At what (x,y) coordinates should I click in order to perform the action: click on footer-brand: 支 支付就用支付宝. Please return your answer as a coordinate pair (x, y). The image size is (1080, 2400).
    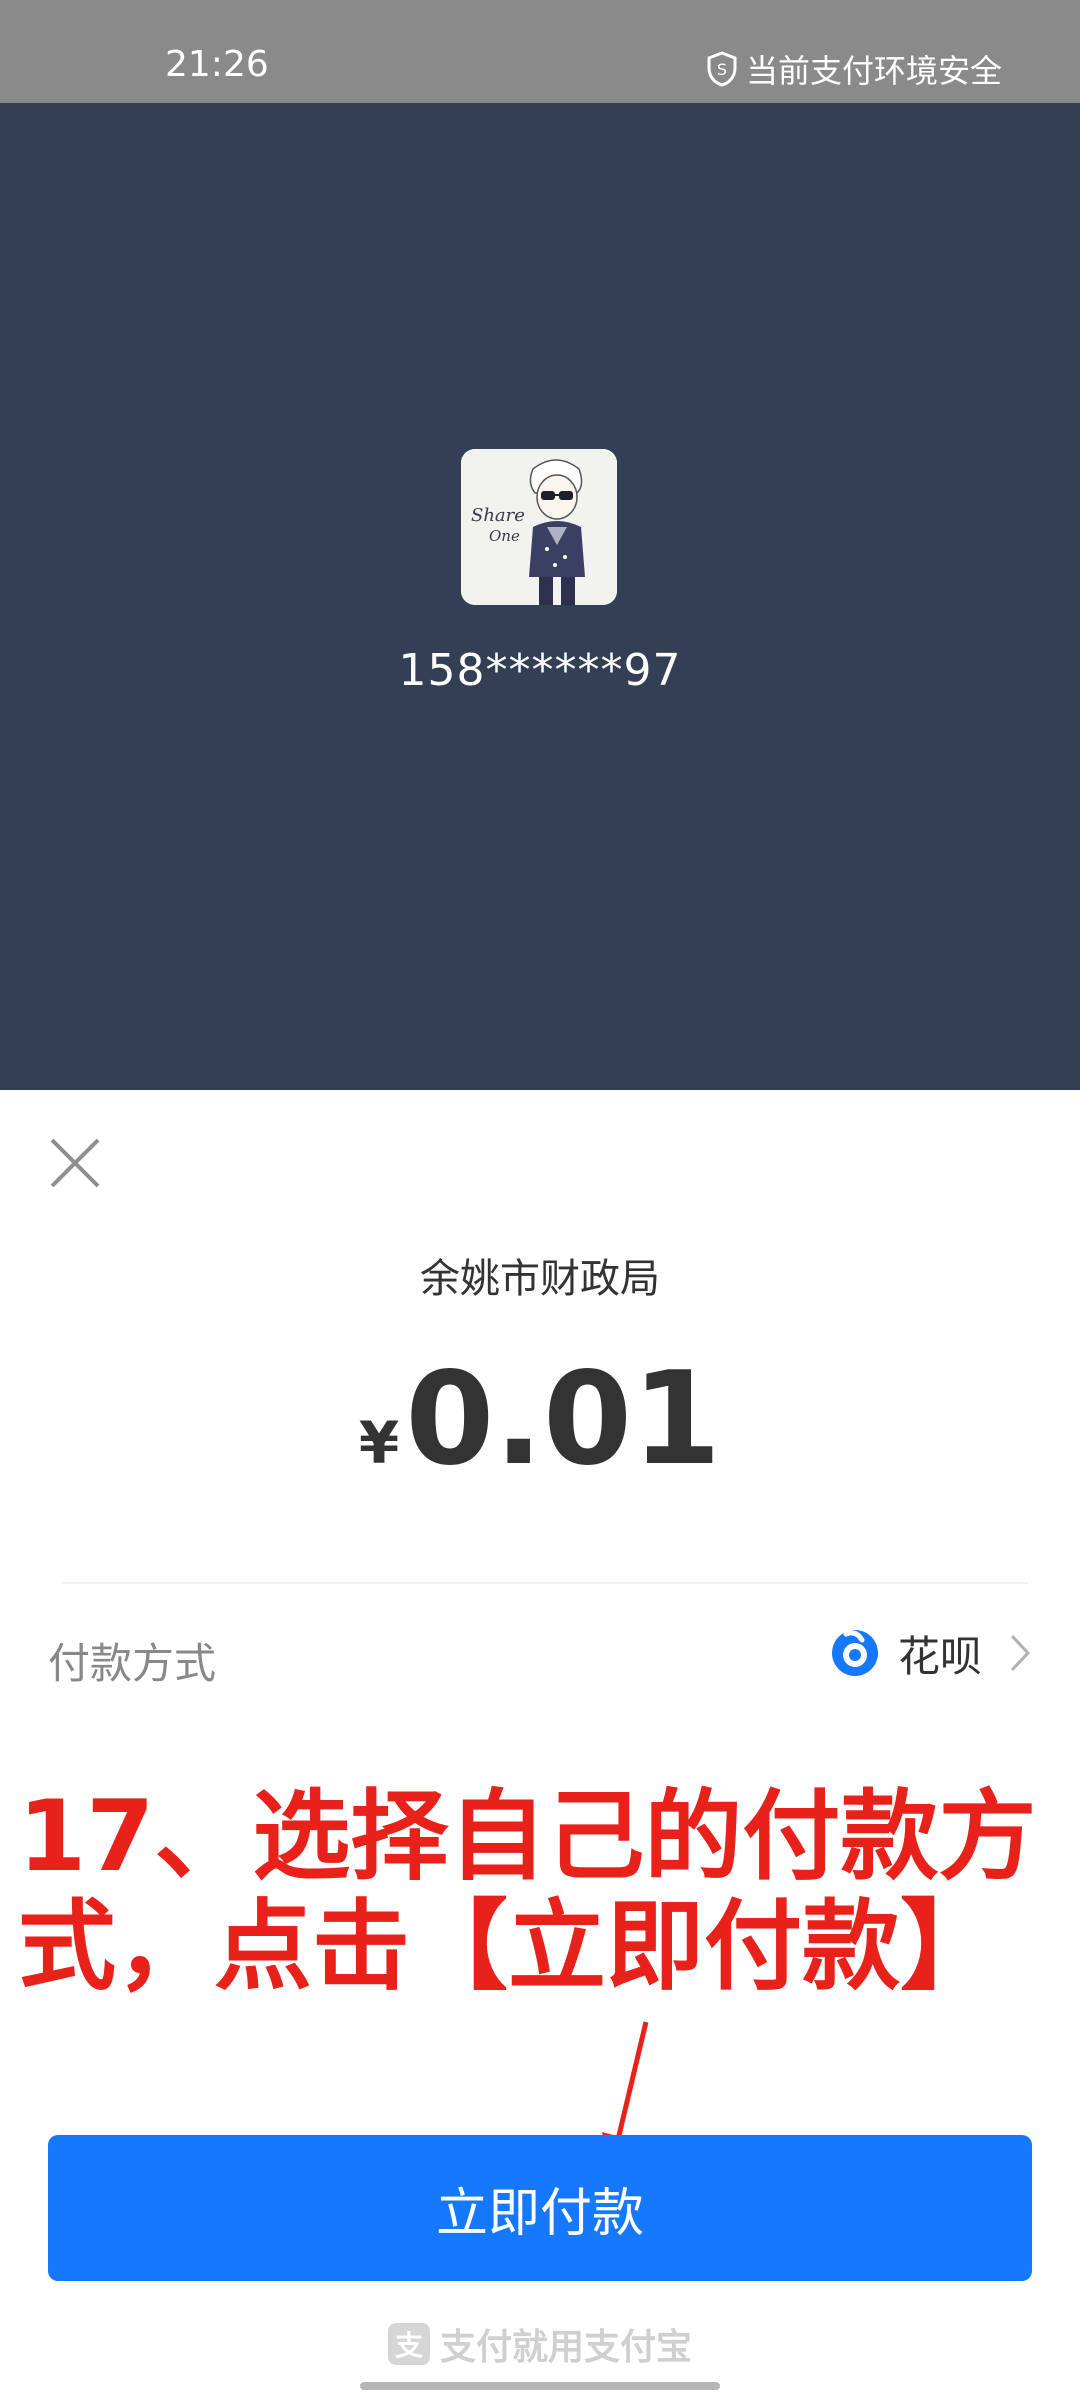
    Looking at the image, I should click on (540, 2344).